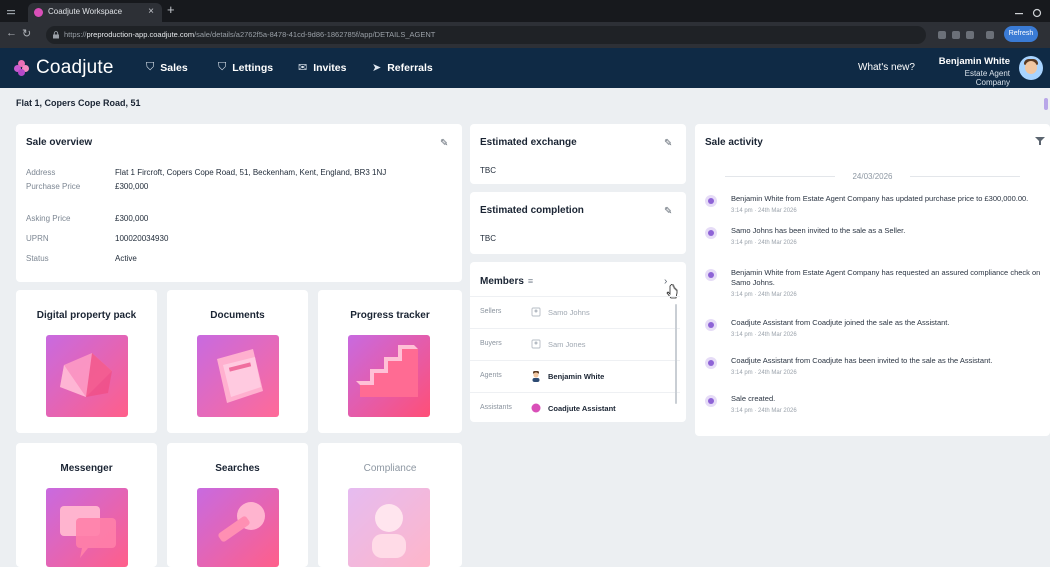 The image size is (1050, 567). Describe the element at coordinates (886, 67) in the screenshot. I see `whats-new-link: What's new?` at that location.